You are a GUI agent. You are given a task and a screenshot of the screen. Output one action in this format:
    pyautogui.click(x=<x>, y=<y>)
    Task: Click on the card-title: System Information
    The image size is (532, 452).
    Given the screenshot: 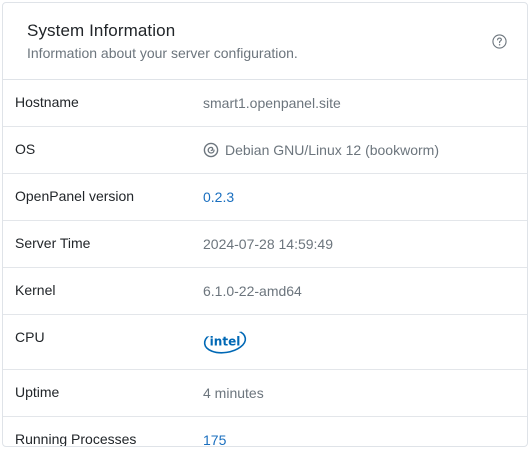 What is the action you would take?
    pyautogui.click(x=101, y=30)
    